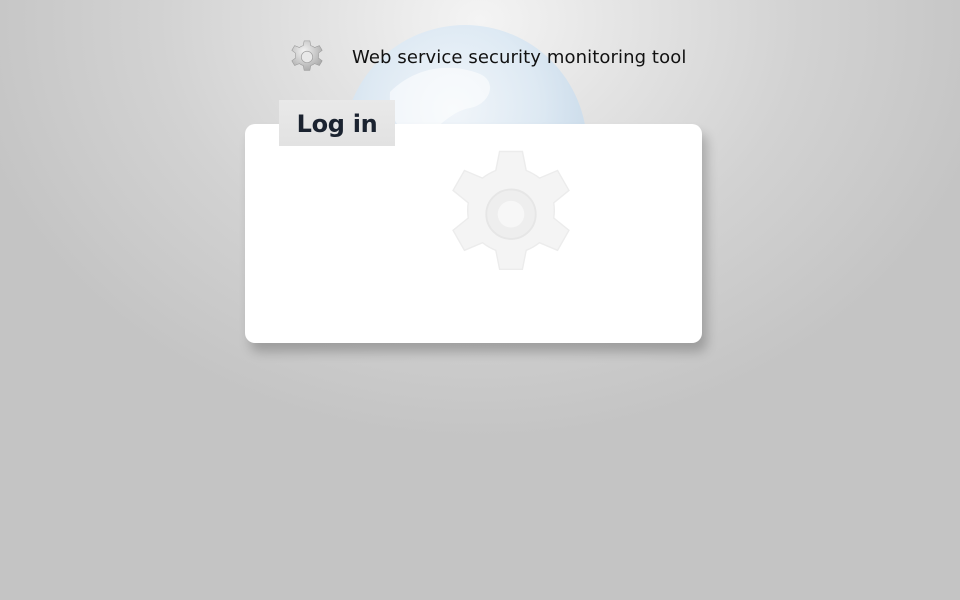 This screenshot has width=960, height=600. I want to click on app-title: Web service security monitoring tool, so click(519, 57).